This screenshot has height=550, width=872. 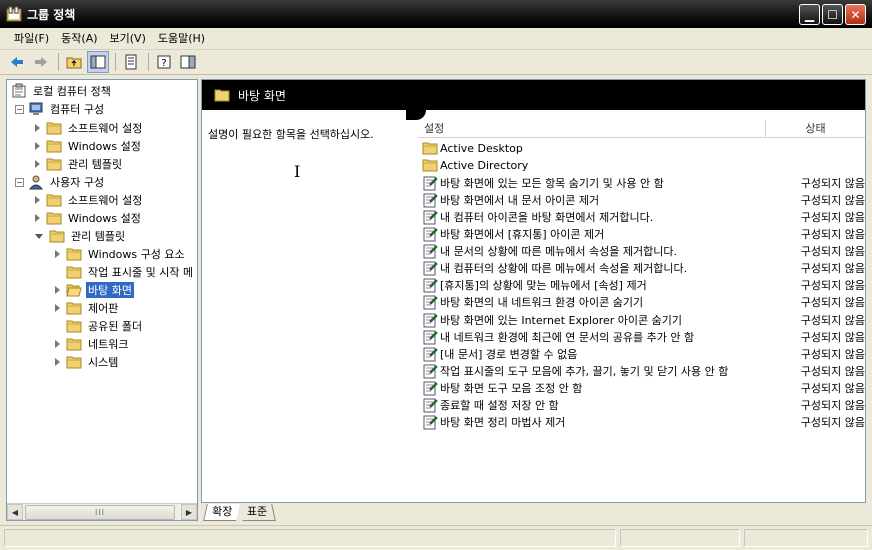 I want to click on tab-standard: 표준, so click(x=258, y=512).